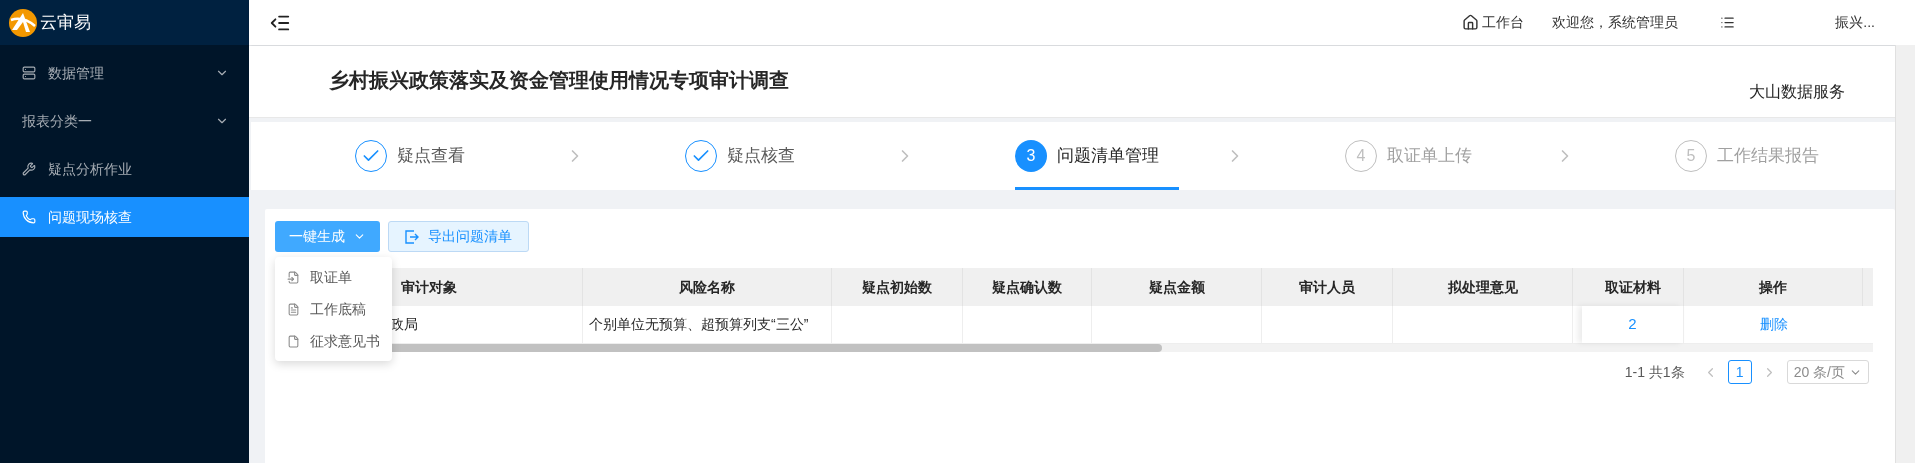 This screenshot has width=1915, height=463. What do you see at coordinates (707, 287) in the screenshot?
I see `column-header: 风险名称` at bounding box center [707, 287].